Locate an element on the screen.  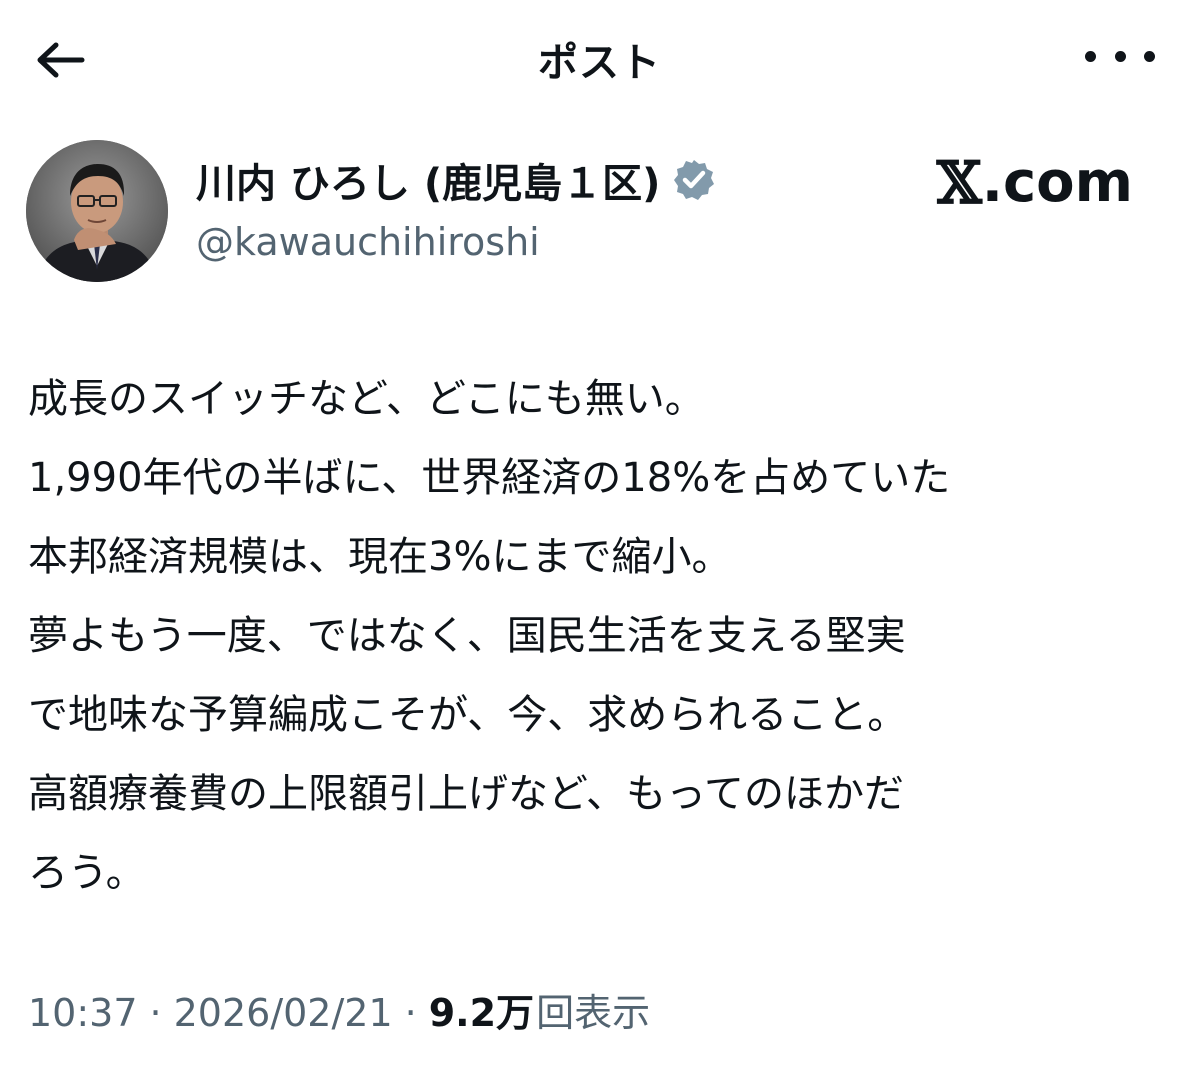
avatar is located at coordinates (97, 211).